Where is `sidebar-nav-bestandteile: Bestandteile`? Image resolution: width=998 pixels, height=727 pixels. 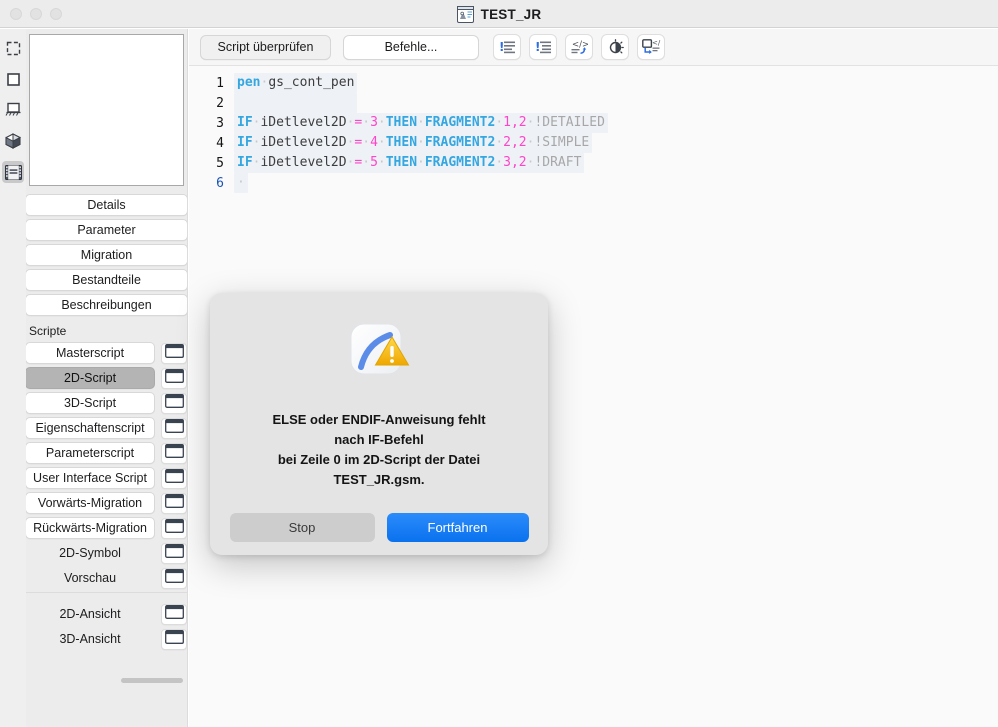 sidebar-nav-bestandteile: Bestandteile is located at coordinates (106, 280).